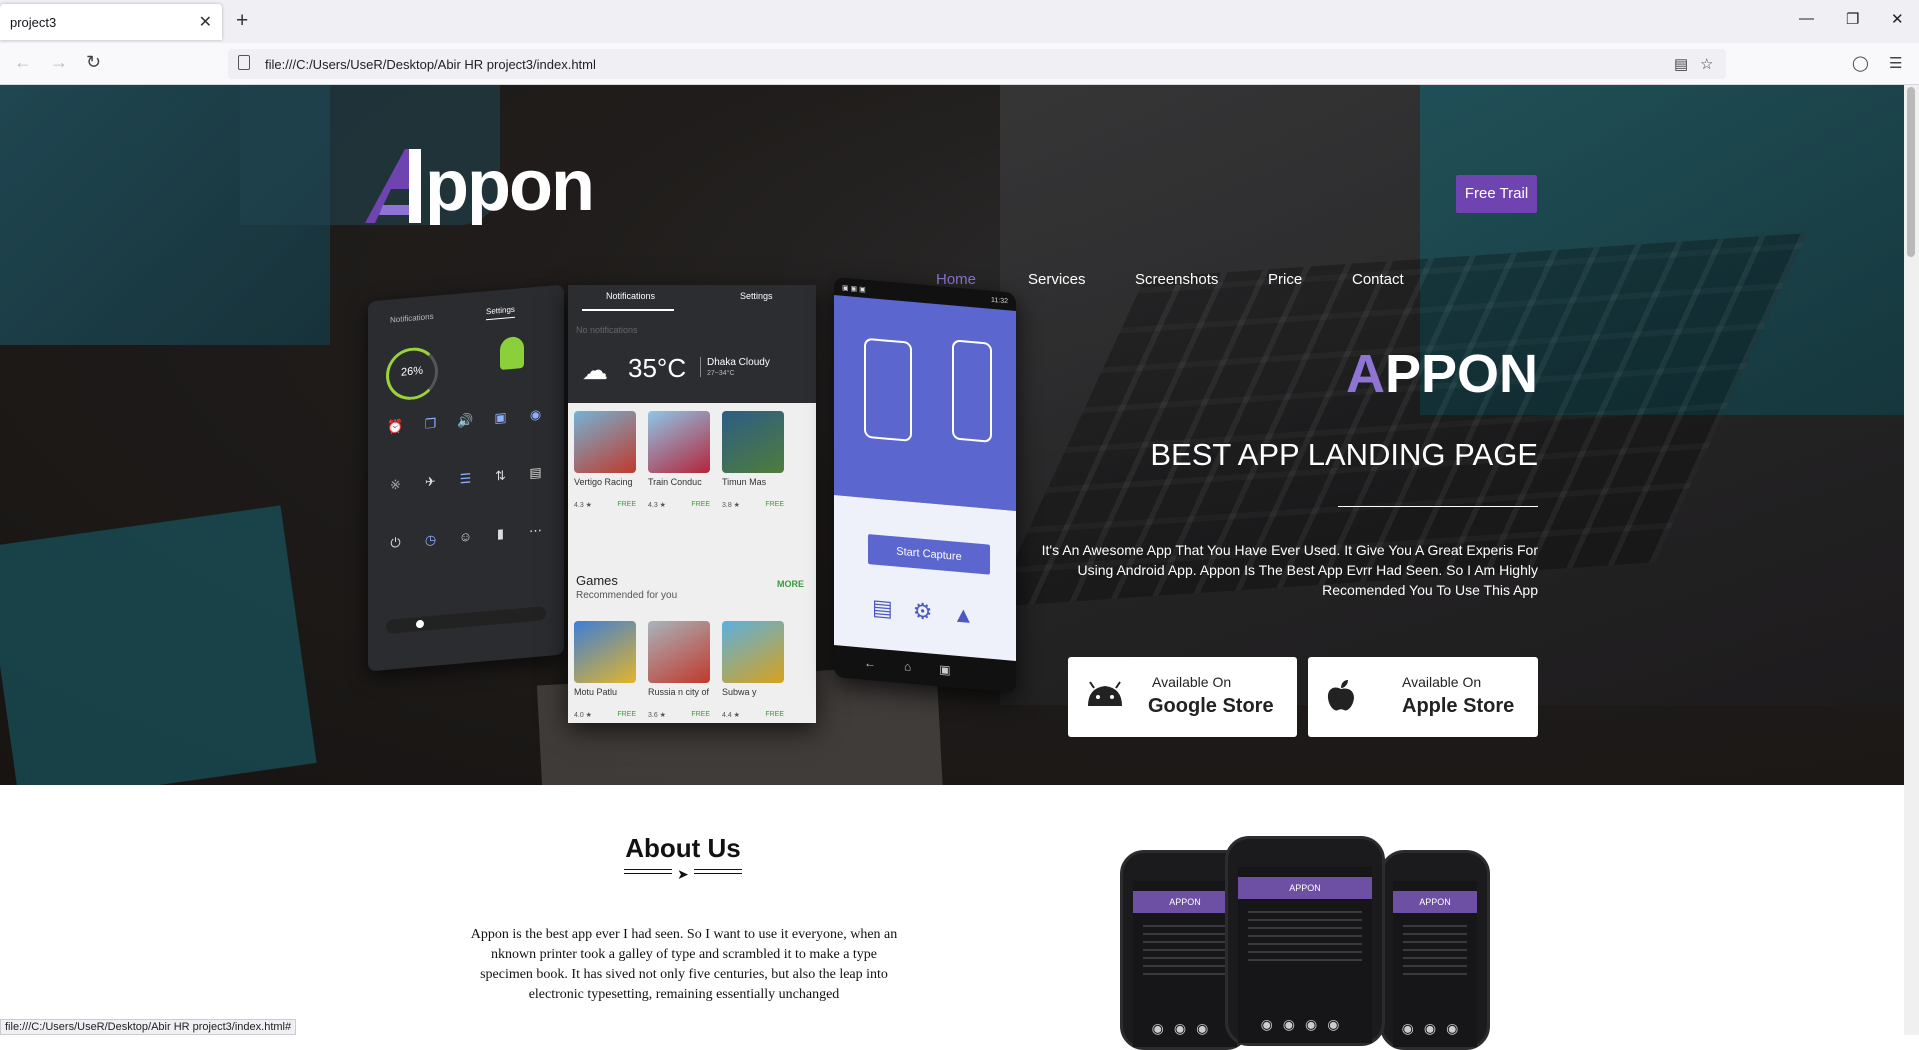  I want to click on hero-title-accent: A, so click(1365, 374).